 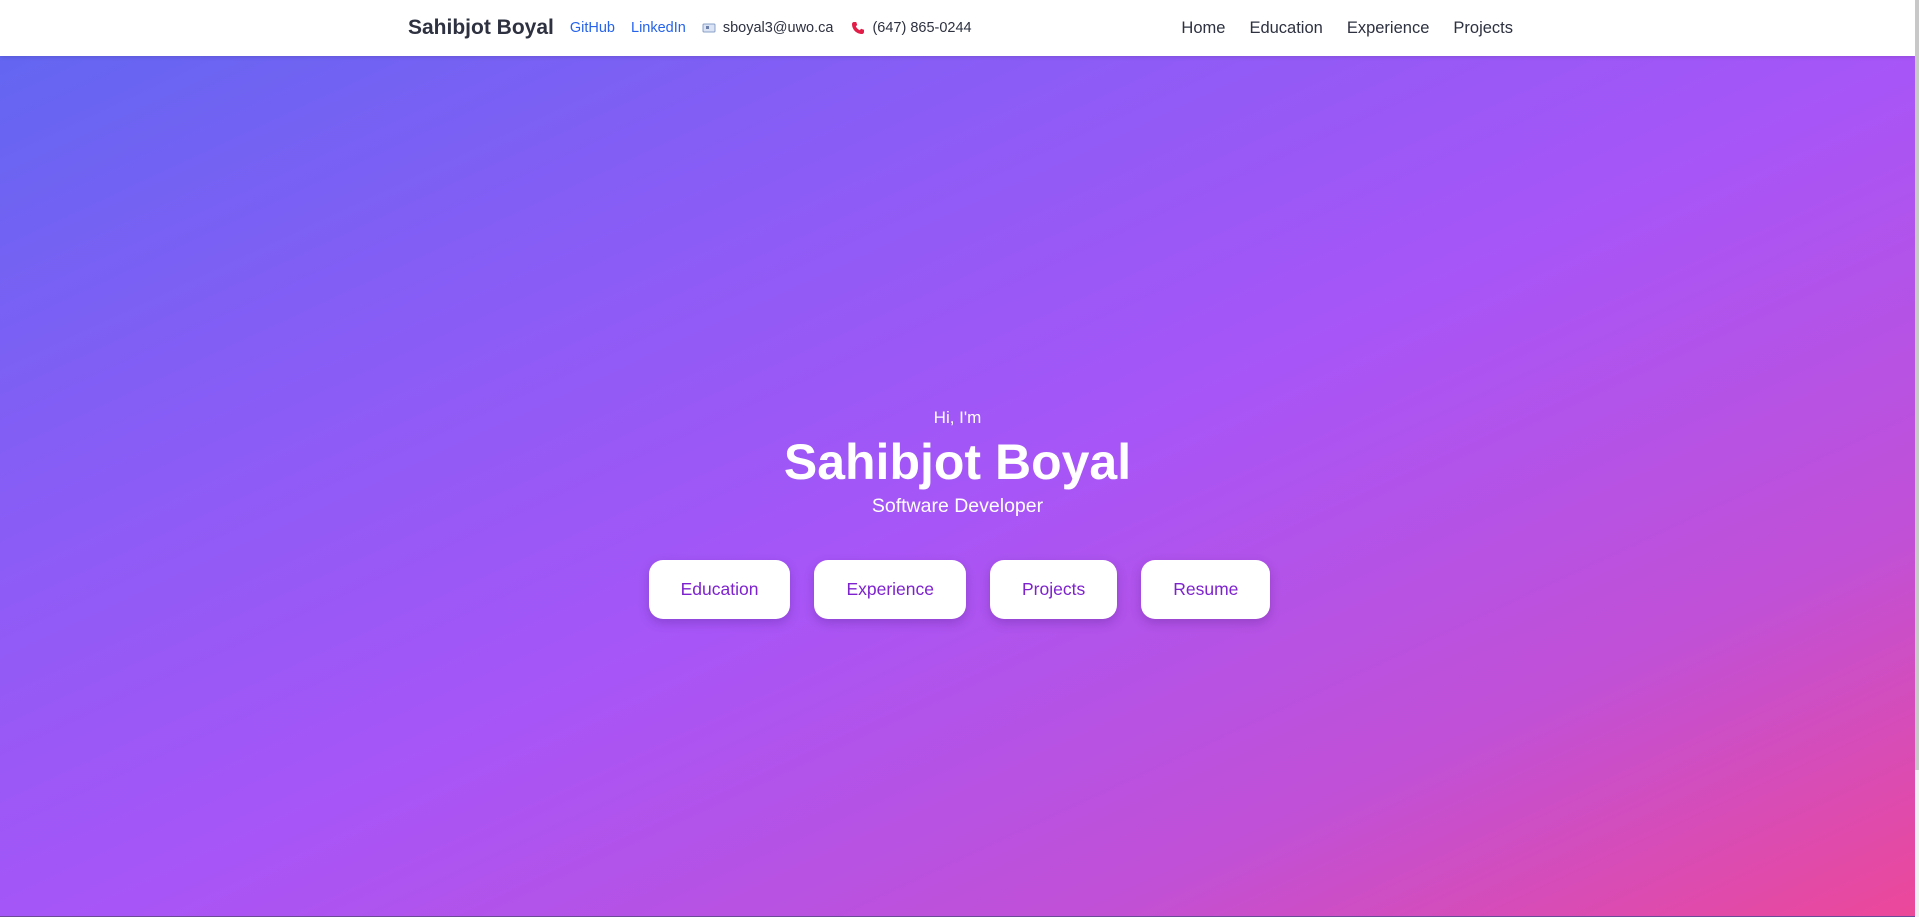 I want to click on phone-text: (647) 865-0244, so click(x=922, y=28).